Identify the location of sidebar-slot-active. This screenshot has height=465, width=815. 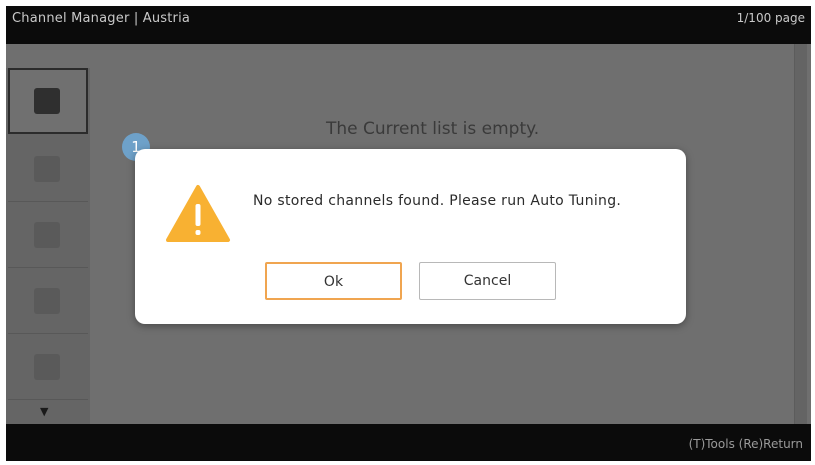
(48, 101).